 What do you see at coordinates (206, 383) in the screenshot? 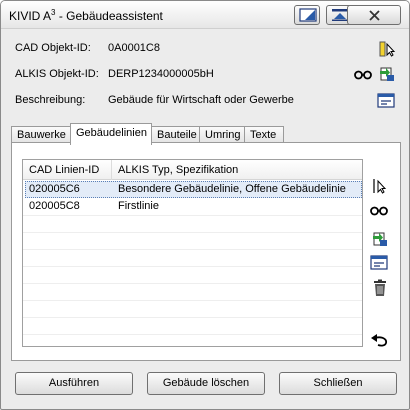
I see `delete-building-button: Gebäude löschen` at bounding box center [206, 383].